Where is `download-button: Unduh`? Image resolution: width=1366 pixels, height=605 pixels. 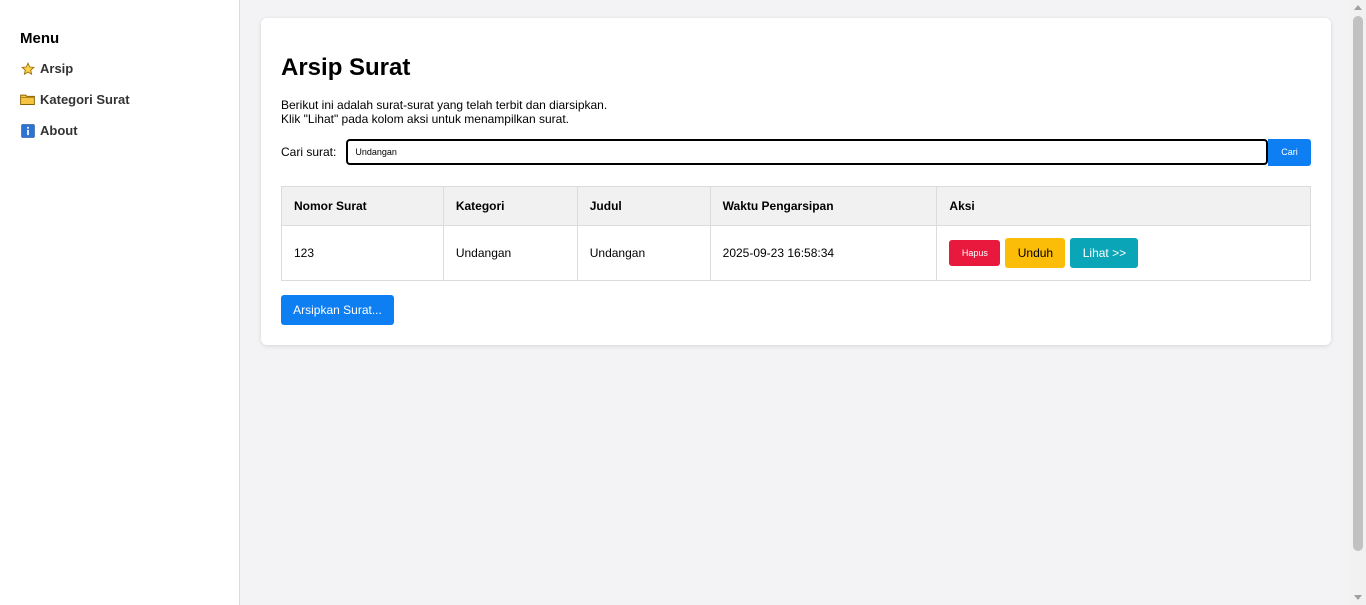 download-button: Unduh is located at coordinates (1035, 253).